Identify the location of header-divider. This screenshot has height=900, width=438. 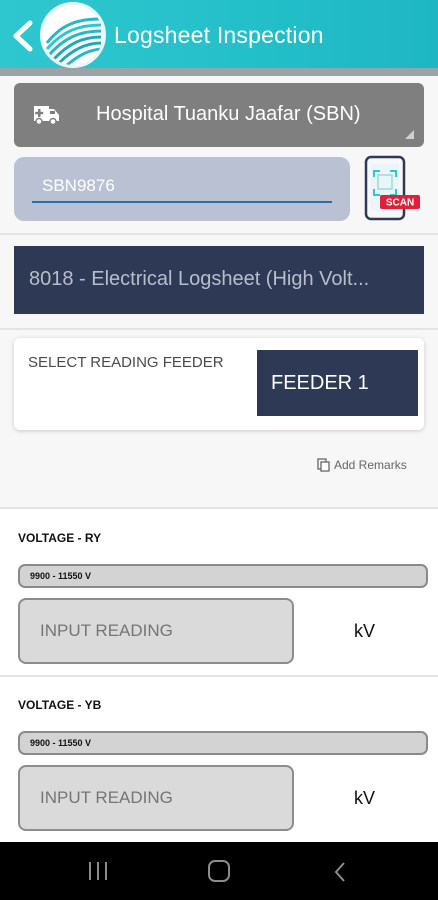
(219, 72).